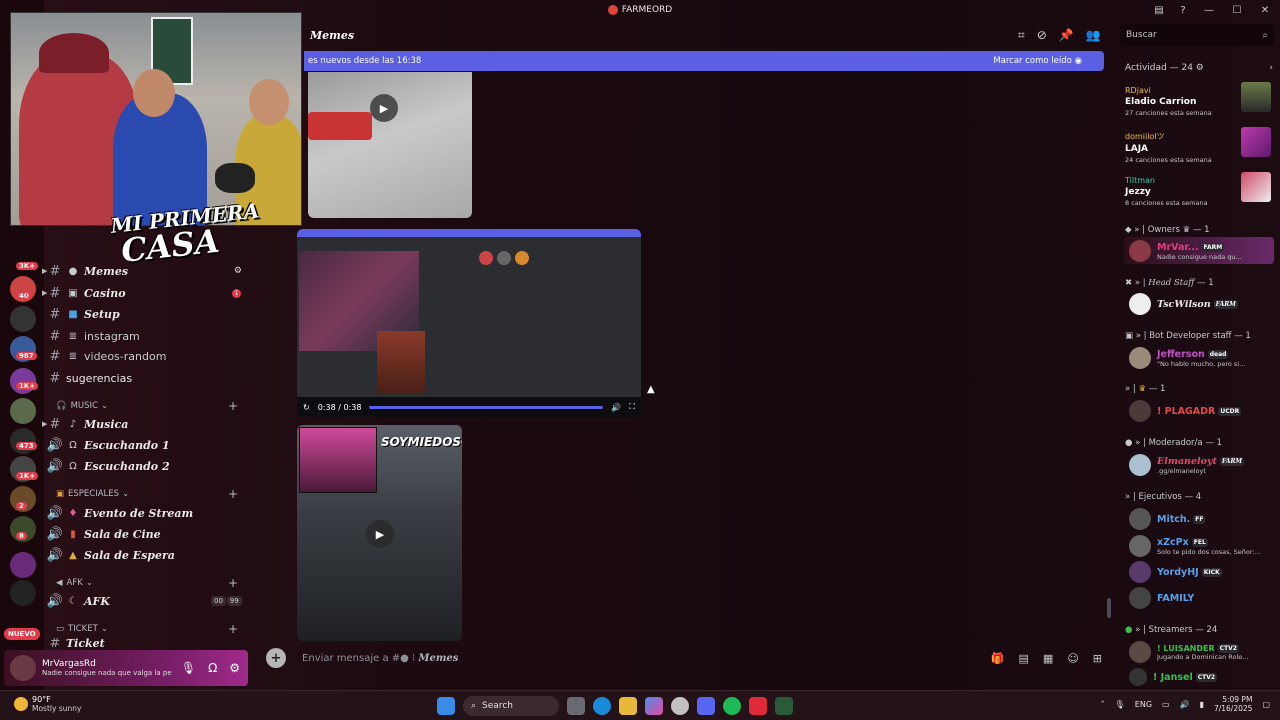  I want to click on activity-item: Tiltman Jezzy 8 canciones esta semana, so click(1198, 189).